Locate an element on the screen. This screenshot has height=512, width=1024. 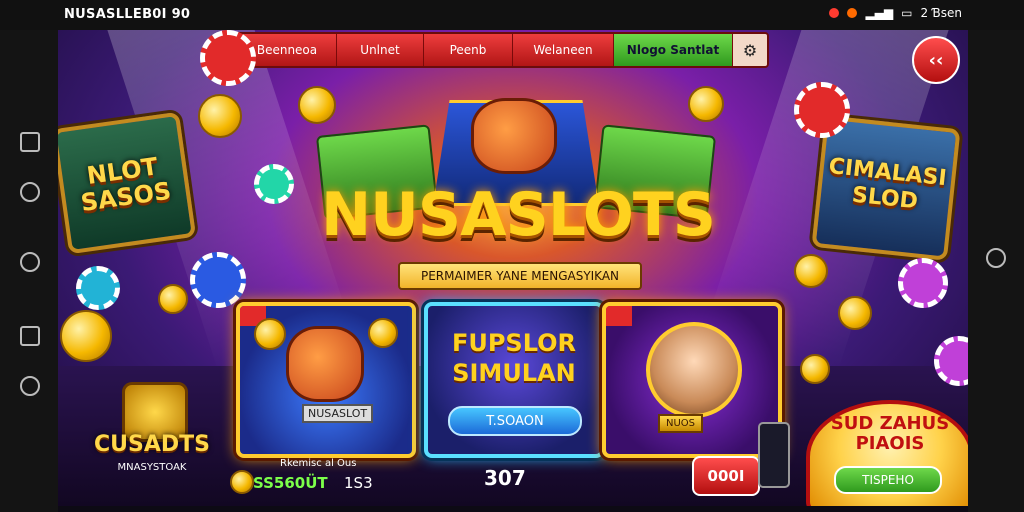
status-icons: ▂▄▆ ▭ 2 Ɓsen is located at coordinates (895, 13).